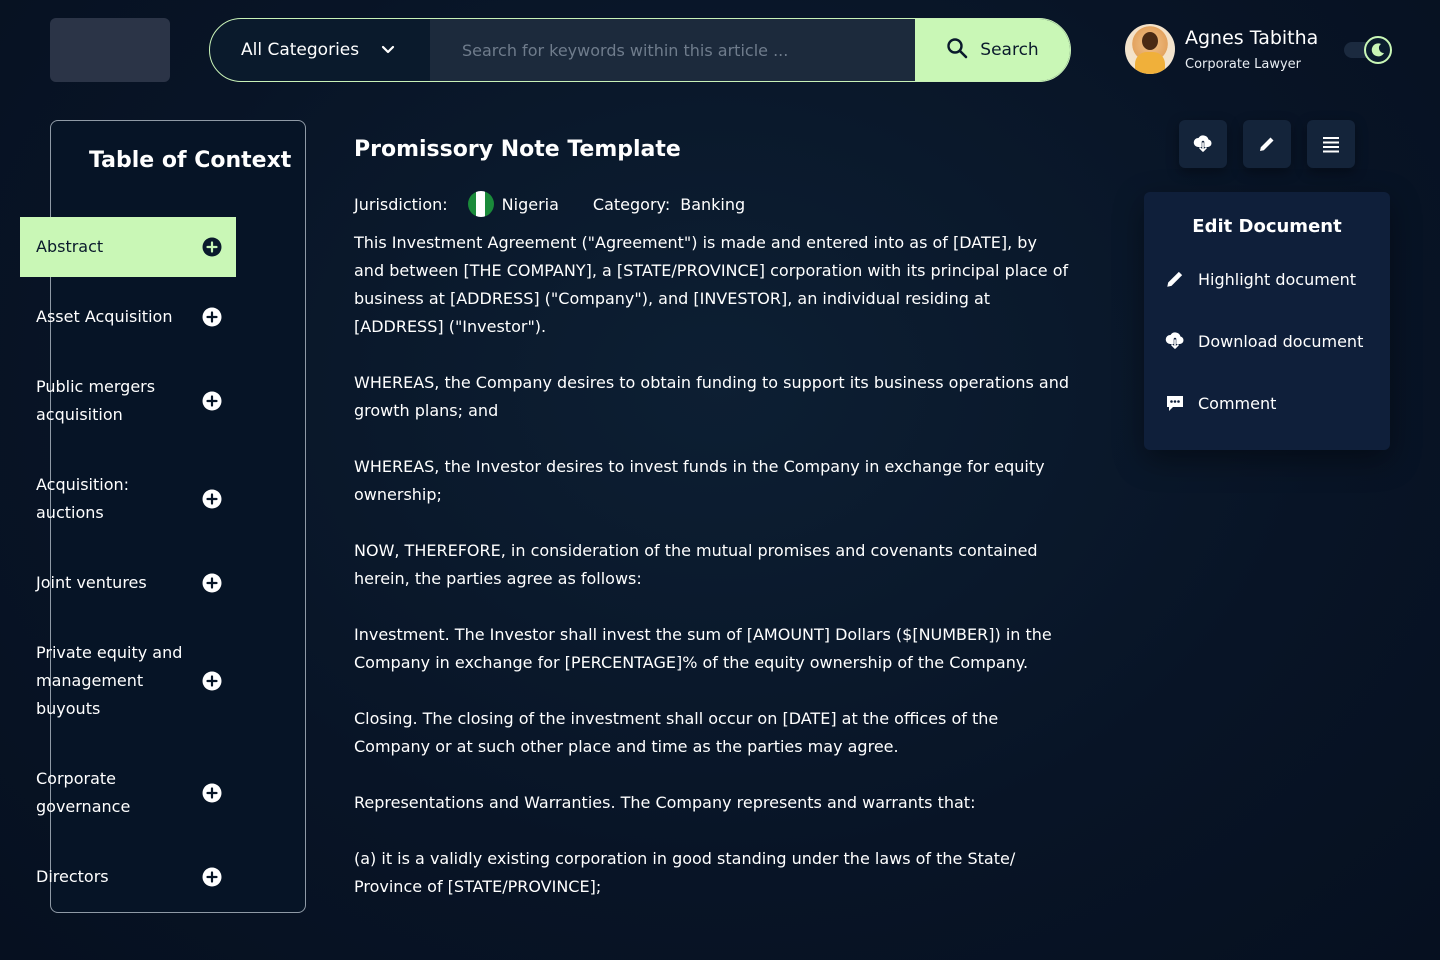 This screenshot has width=1440, height=960. Describe the element at coordinates (190, 160) in the screenshot. I see `sidebar-title: Table of Context` at that location.